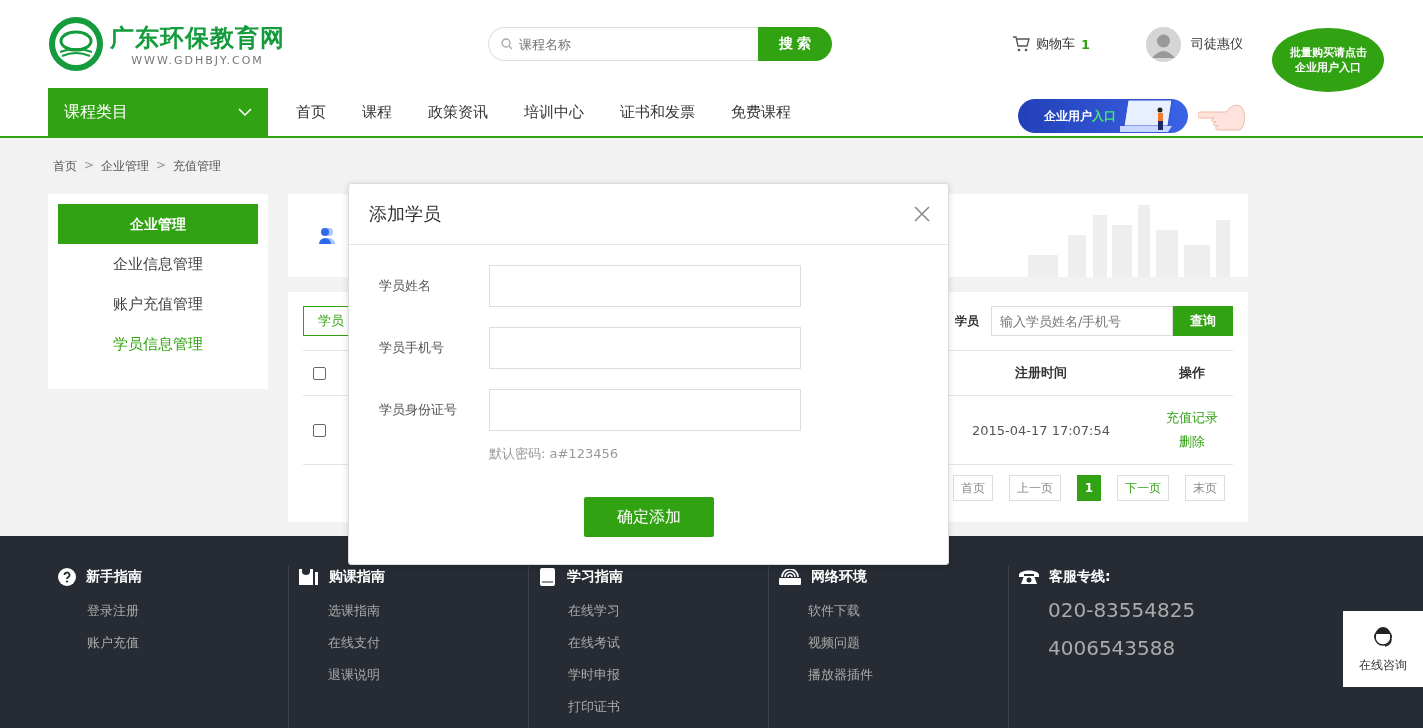 Image resolution: width=1423 pixels, height=728 pixels. I want to click on action-link: 删除, so click(1192, 442).